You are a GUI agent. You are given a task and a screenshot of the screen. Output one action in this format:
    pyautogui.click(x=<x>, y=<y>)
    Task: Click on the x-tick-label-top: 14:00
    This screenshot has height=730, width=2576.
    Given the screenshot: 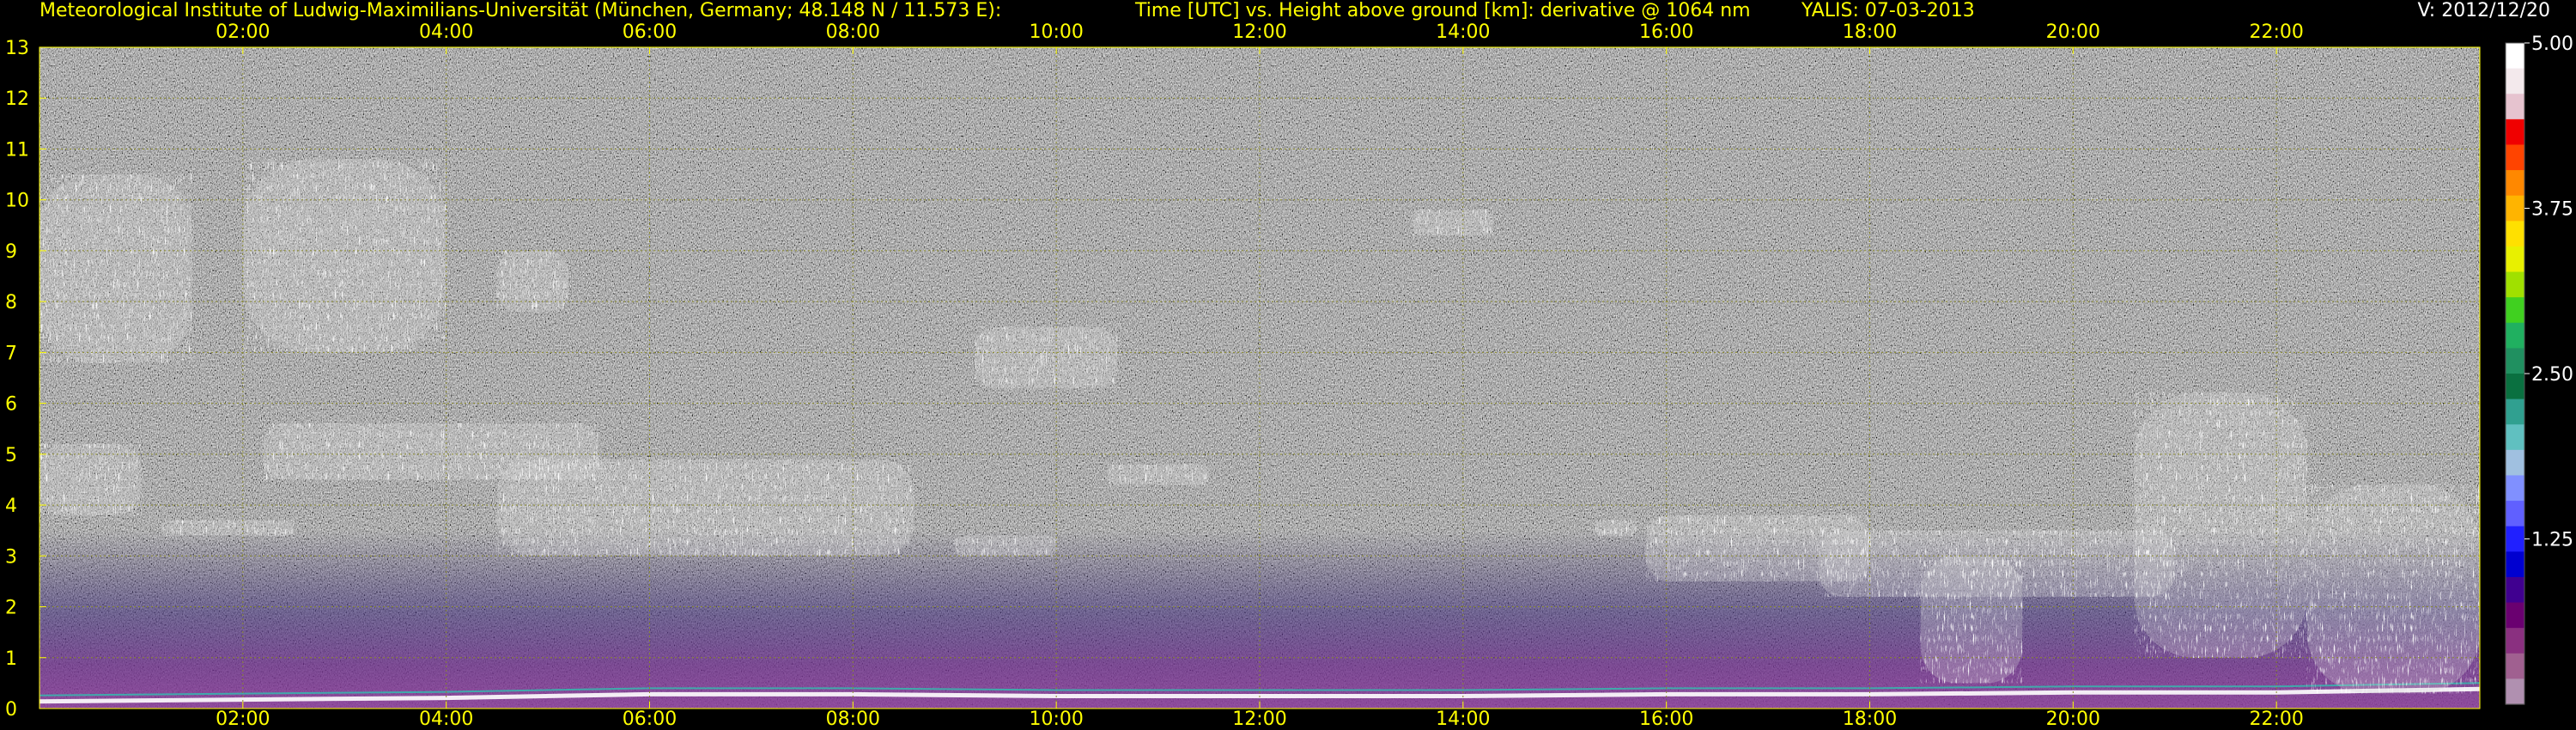 What is the action you would take?
    pyautogui.click(x=1463, y=32)
    